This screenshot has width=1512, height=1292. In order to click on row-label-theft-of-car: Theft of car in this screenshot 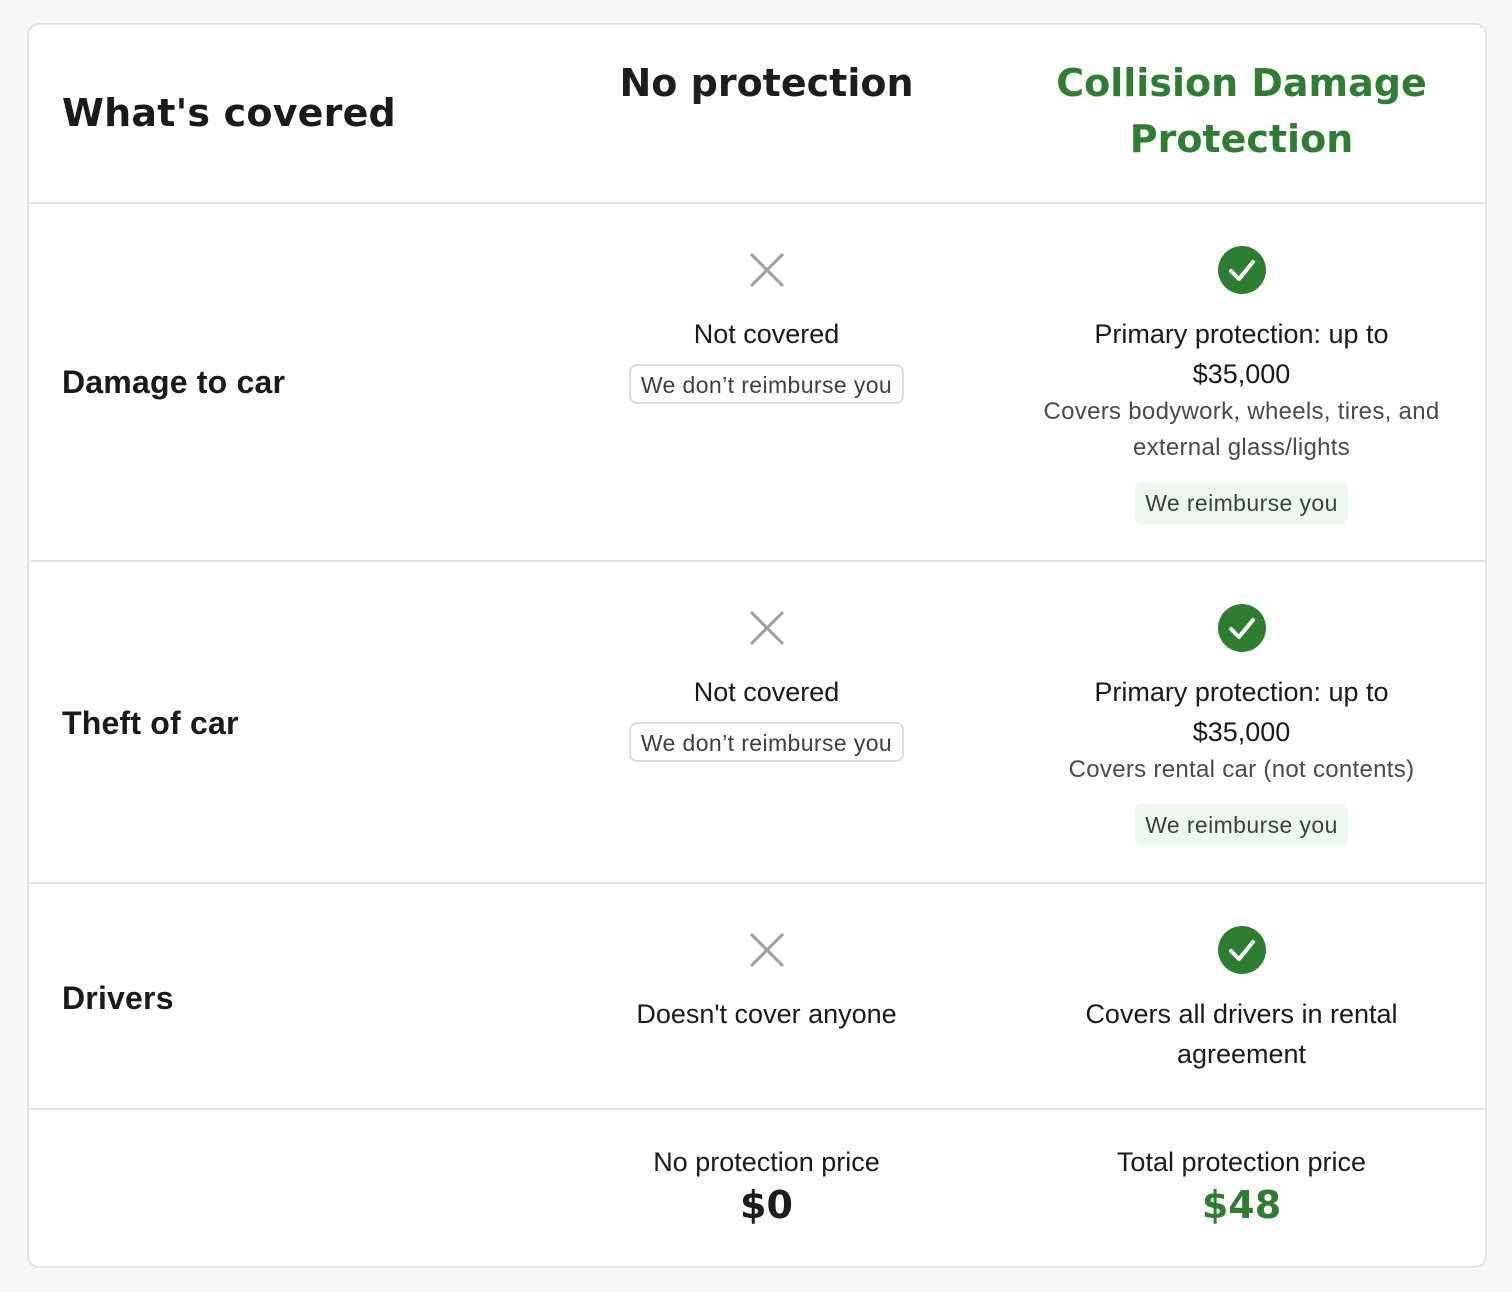, I will do `click(150, 723)`.